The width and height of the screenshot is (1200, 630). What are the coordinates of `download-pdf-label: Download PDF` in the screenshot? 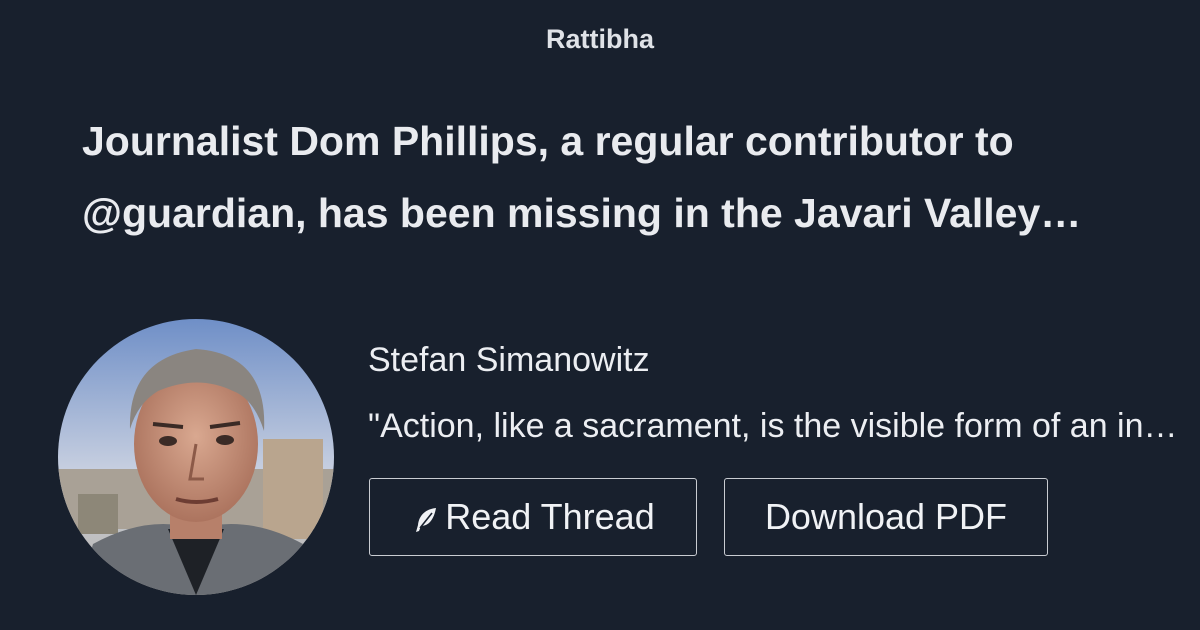 It's located at (886, 516).